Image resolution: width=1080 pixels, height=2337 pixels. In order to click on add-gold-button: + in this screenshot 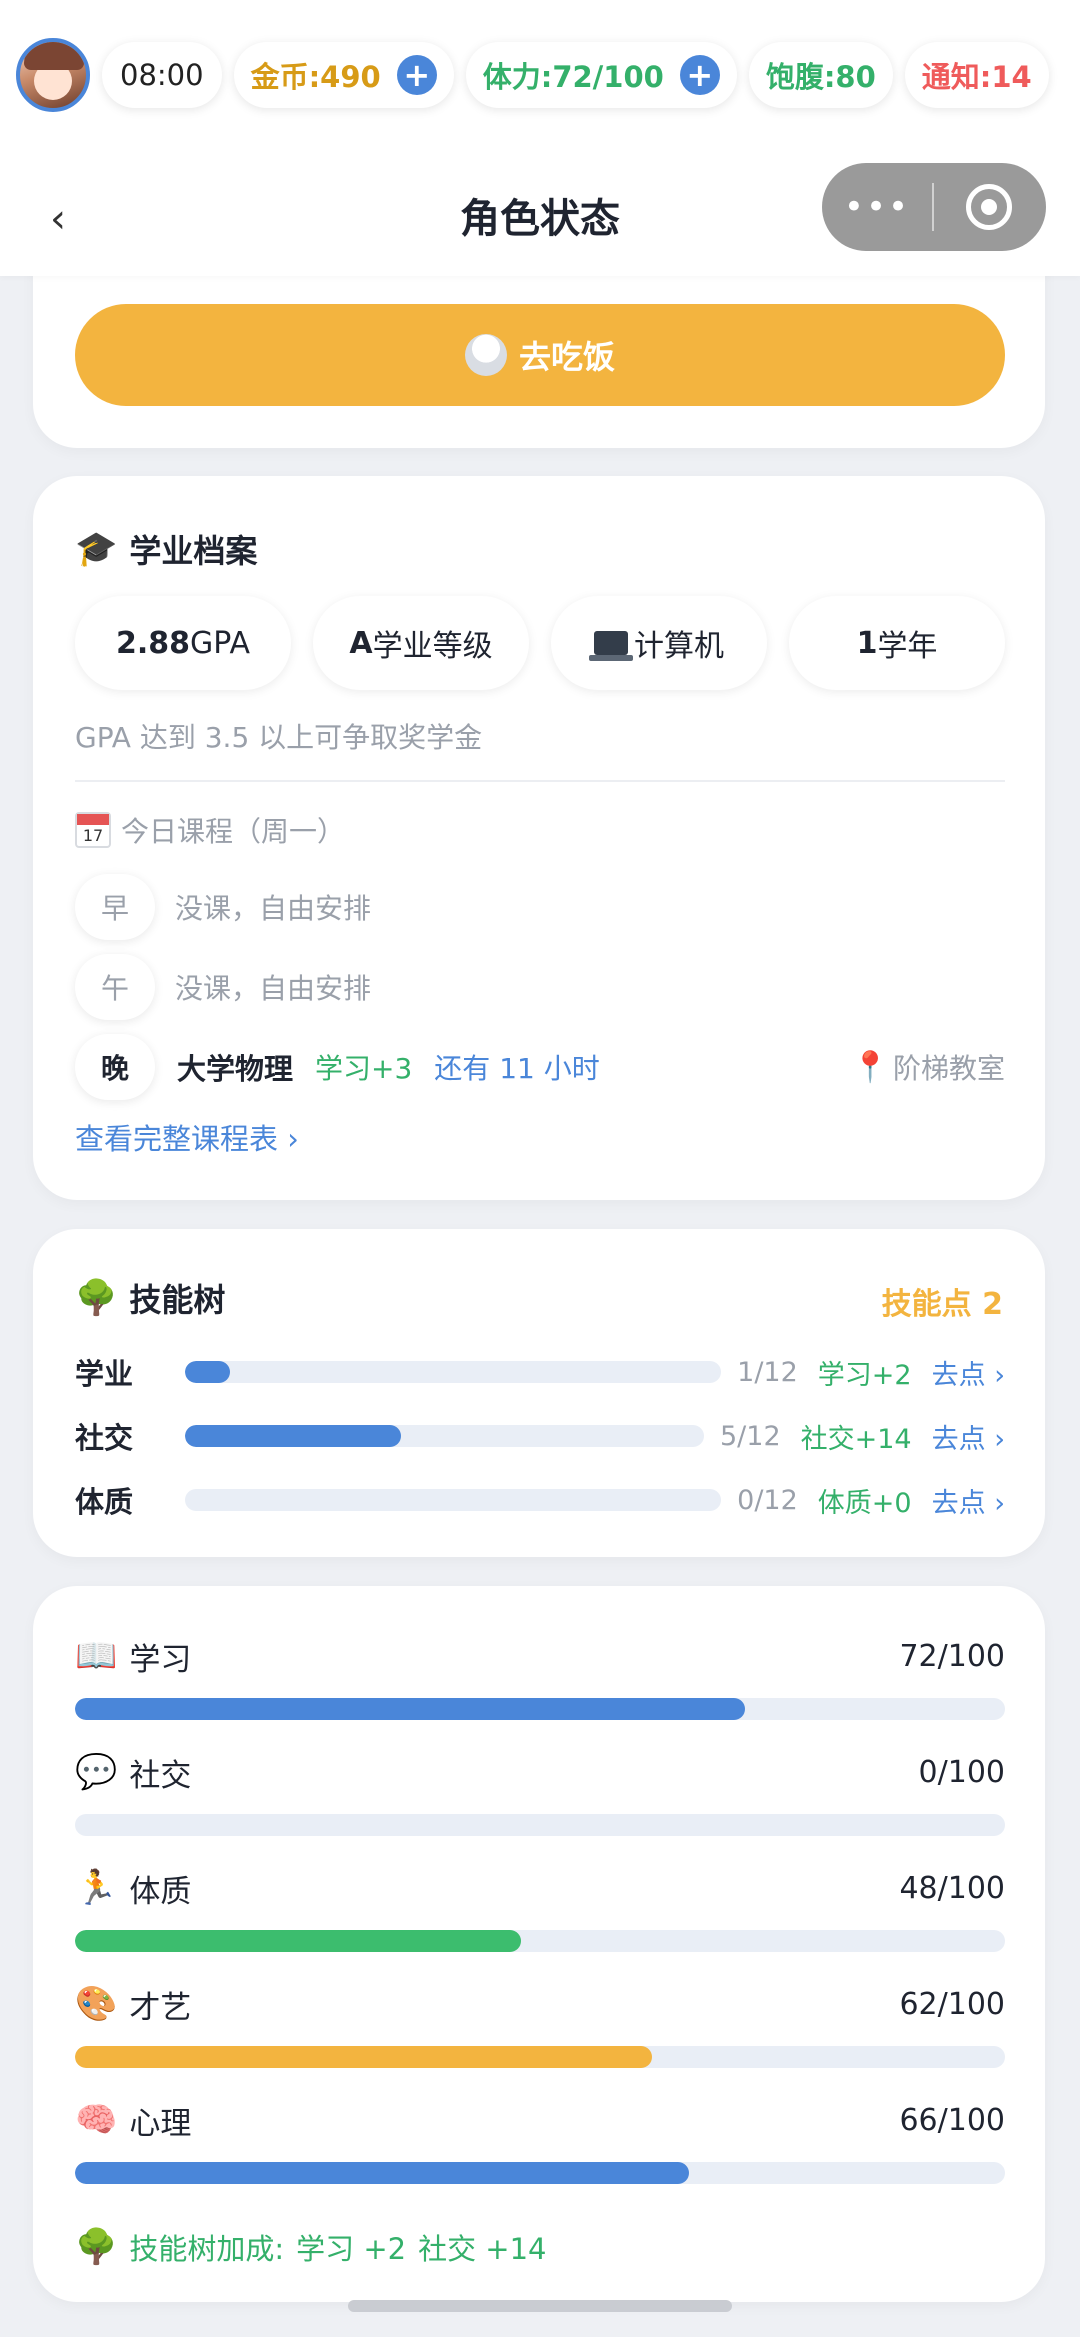, I will do `click(416, 75)`.